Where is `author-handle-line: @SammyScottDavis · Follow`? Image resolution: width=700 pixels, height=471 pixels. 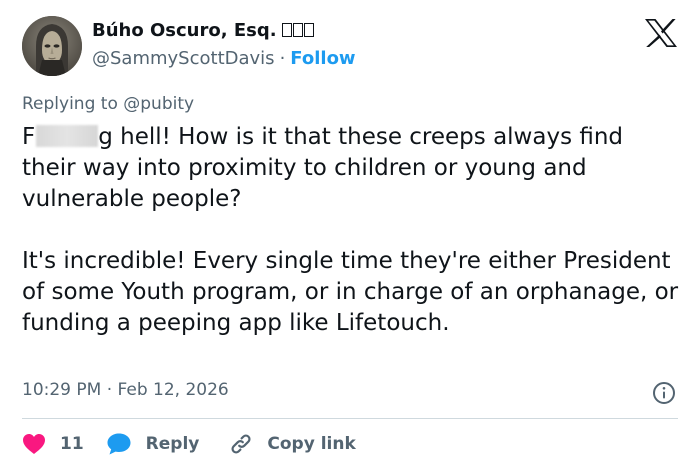
author-handle-line: @SammyScottDavis · Follow is located at coordinates (224, 58).